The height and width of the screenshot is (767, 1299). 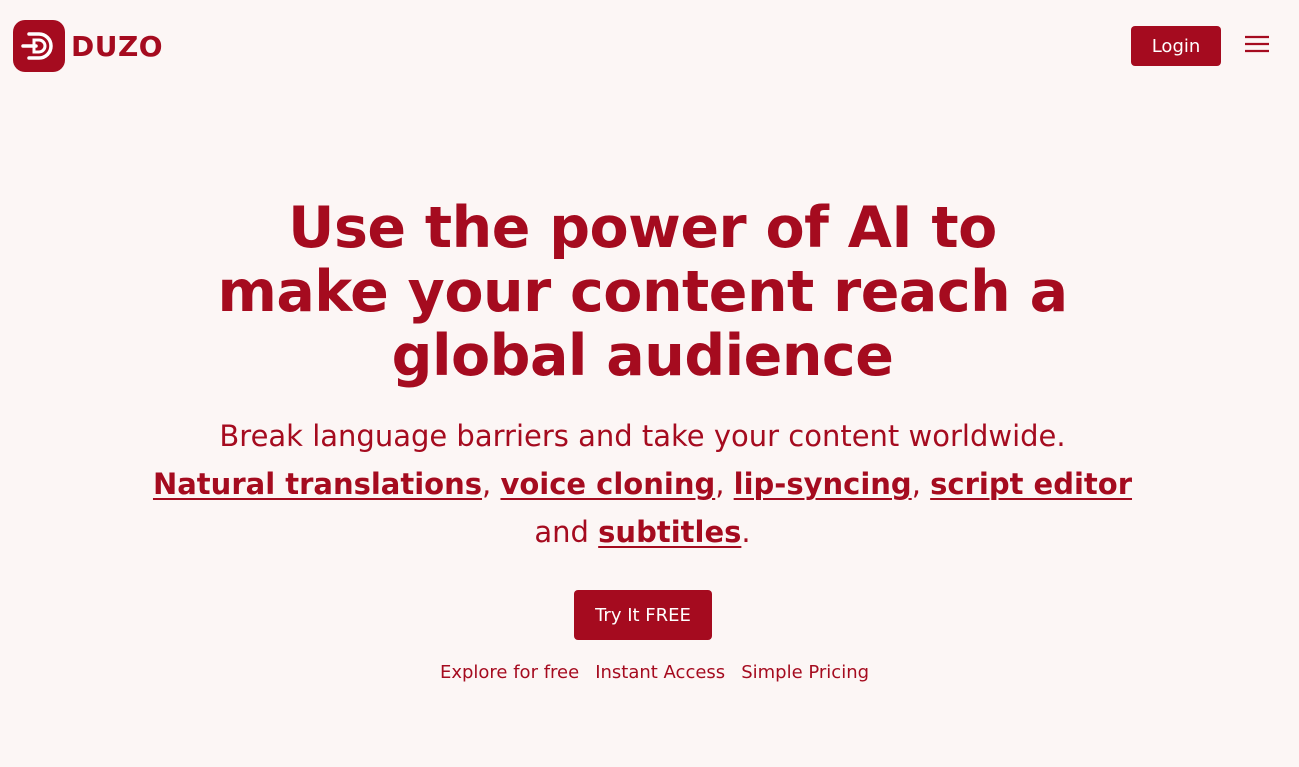 What do you see at coordinates (1031, 484) in the screenshot?
I see `script-editor-link: script editor` at bounding box center [1031, 484].